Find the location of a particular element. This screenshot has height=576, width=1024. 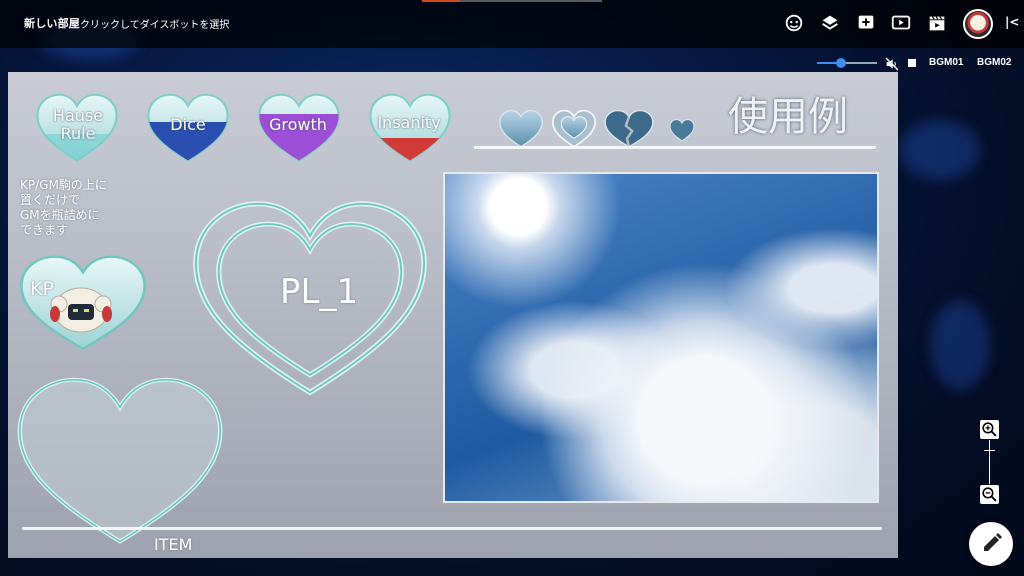

edit-button is located at coordinates (991, 544).